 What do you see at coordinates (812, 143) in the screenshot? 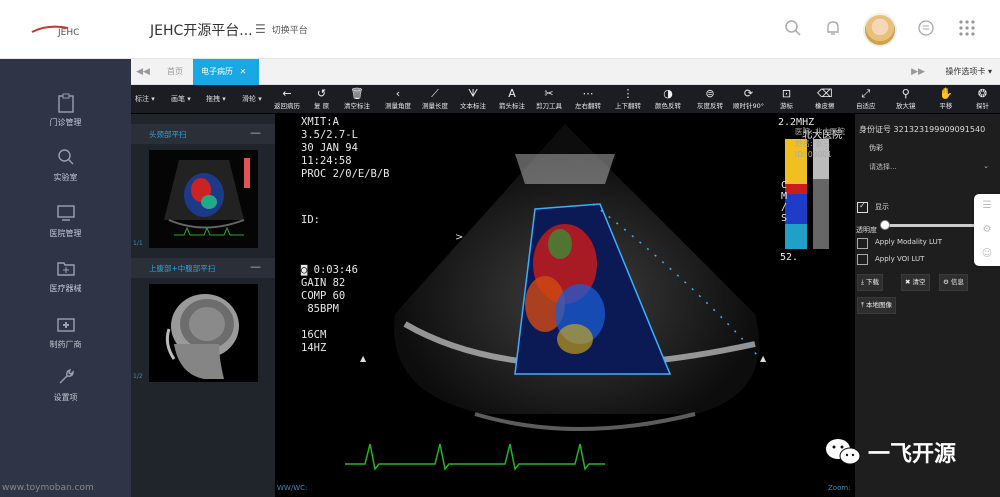
I see `overlay-name: 姓名: 张三` at bounding box center [812, 143].